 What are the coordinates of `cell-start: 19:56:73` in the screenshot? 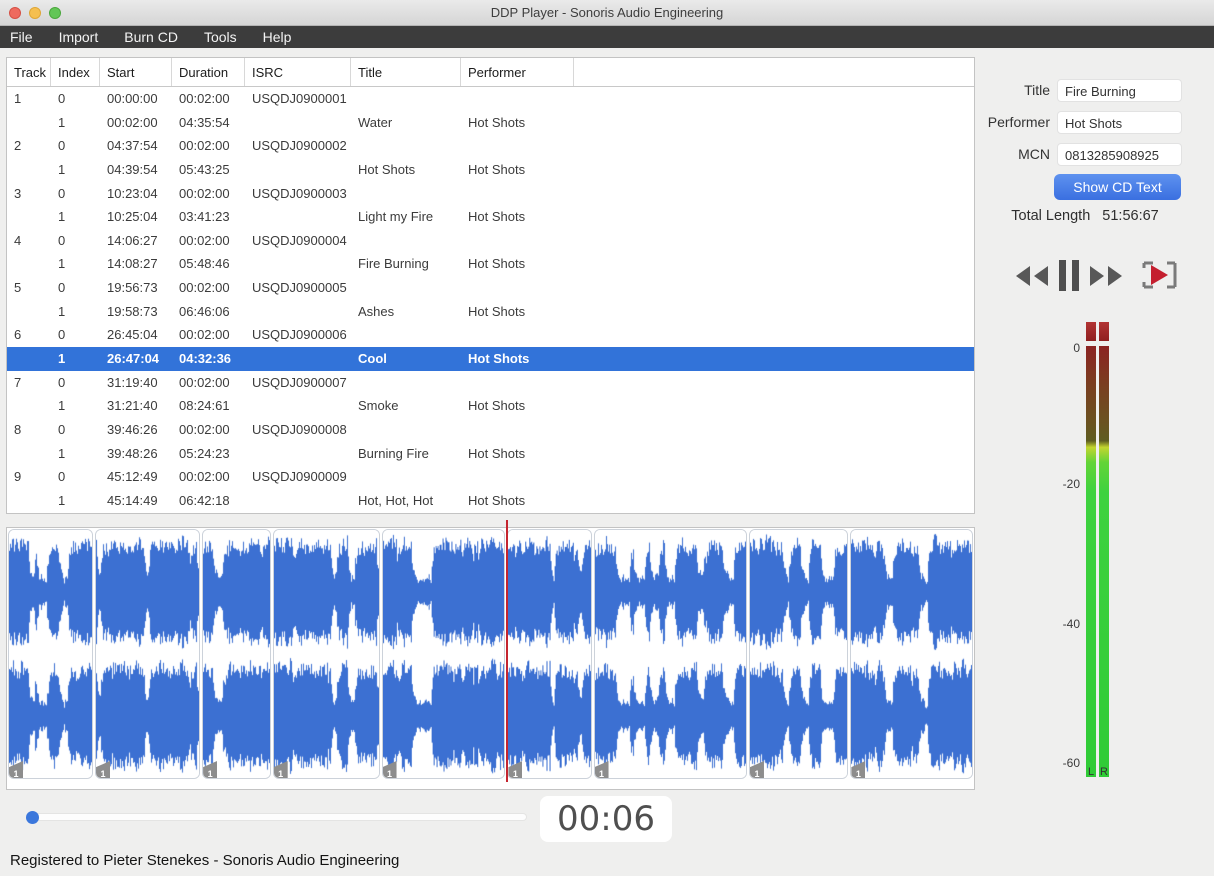 It's located at (132, 288).